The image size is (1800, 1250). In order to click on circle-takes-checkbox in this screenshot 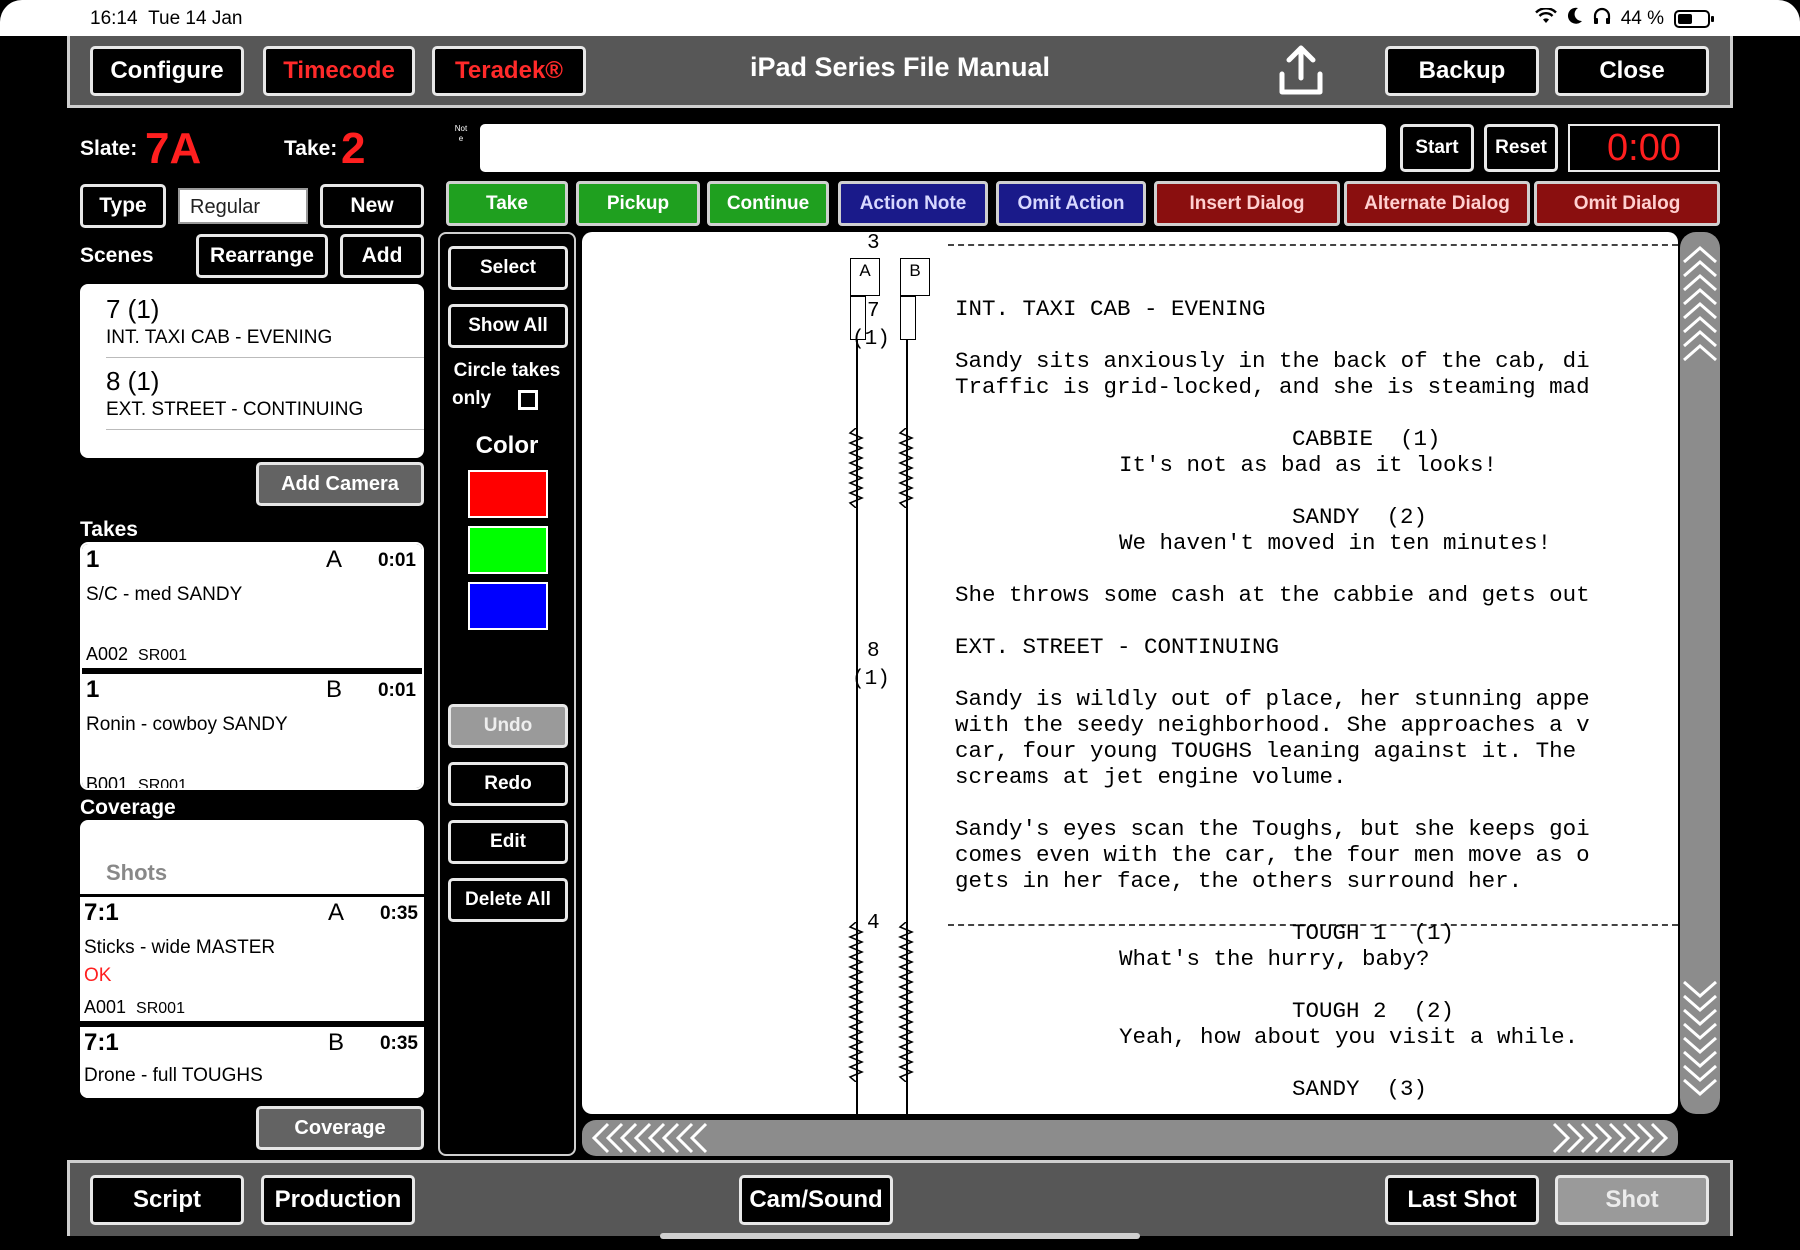, I will do `click(528, 400)`.